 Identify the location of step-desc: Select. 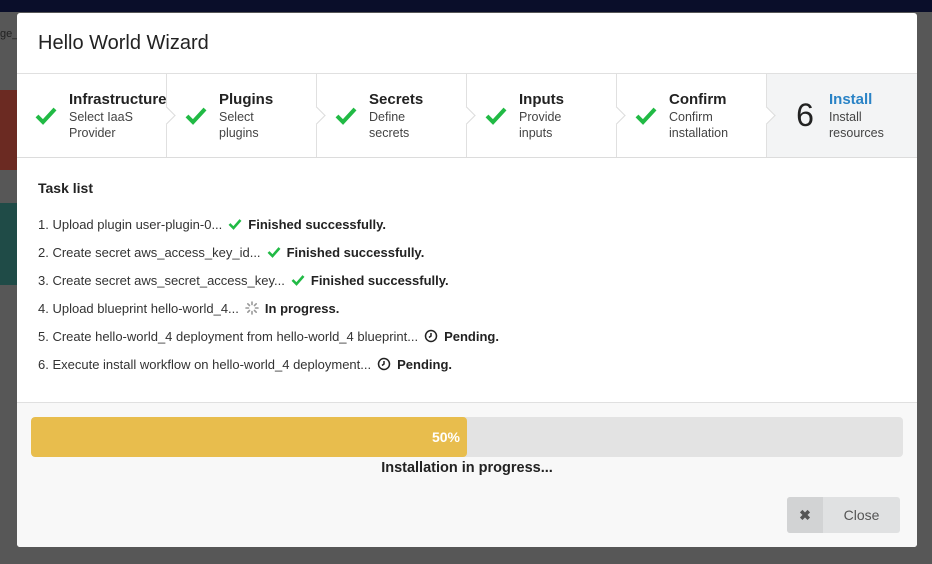
(236, 116).